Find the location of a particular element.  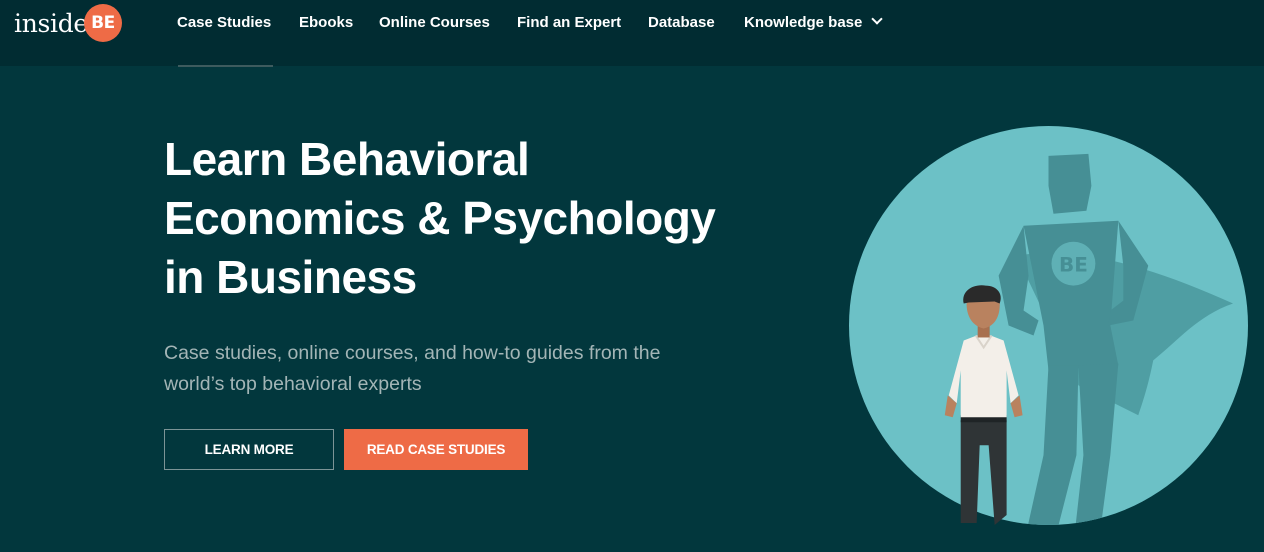

nav-item-knowledge-base: Knowledge base is located at coordinates (814, 22).